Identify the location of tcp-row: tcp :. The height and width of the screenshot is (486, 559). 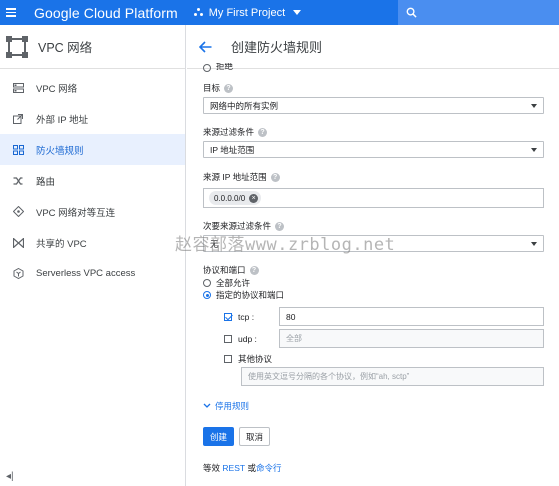
(239, 316).